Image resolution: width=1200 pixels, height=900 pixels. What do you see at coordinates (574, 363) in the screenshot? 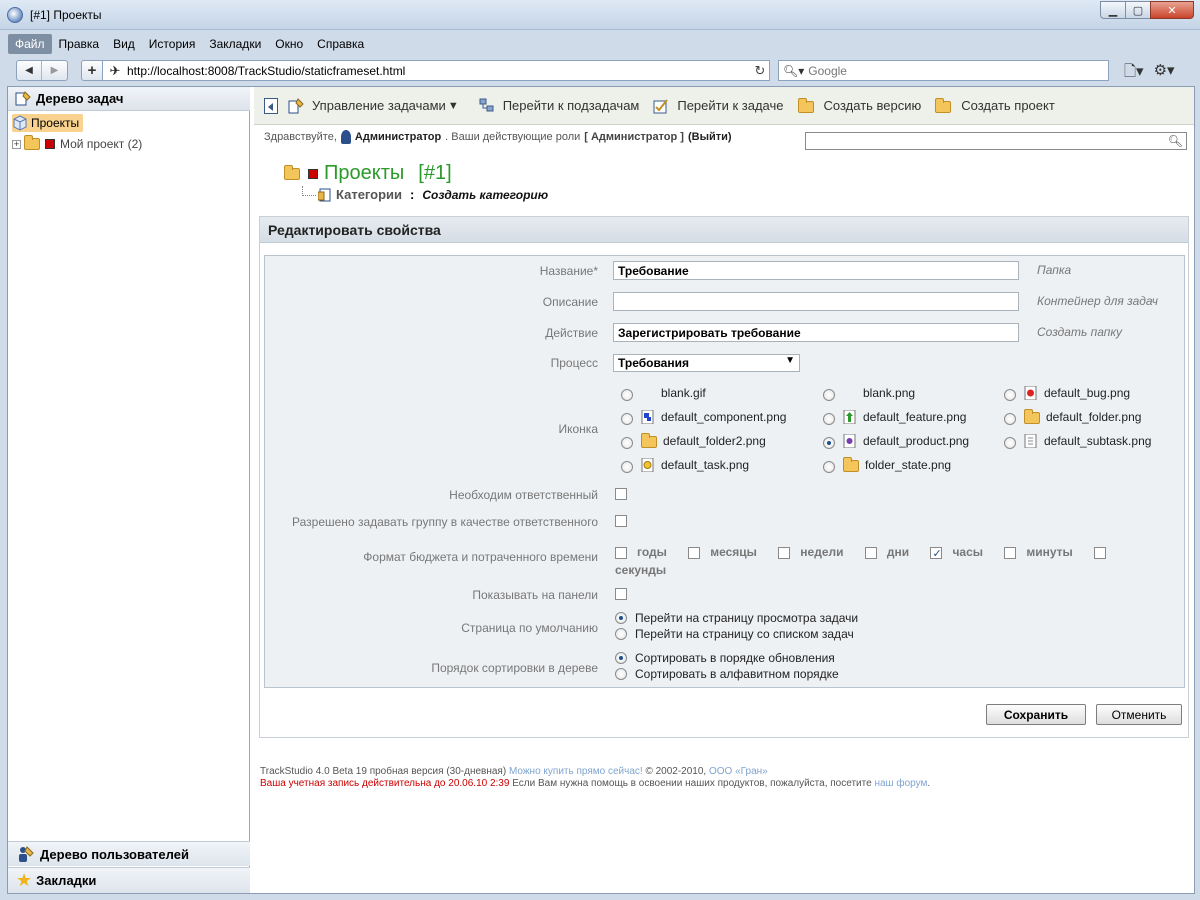
I see `process-label: Процесс` at bounding box center [574, 363].